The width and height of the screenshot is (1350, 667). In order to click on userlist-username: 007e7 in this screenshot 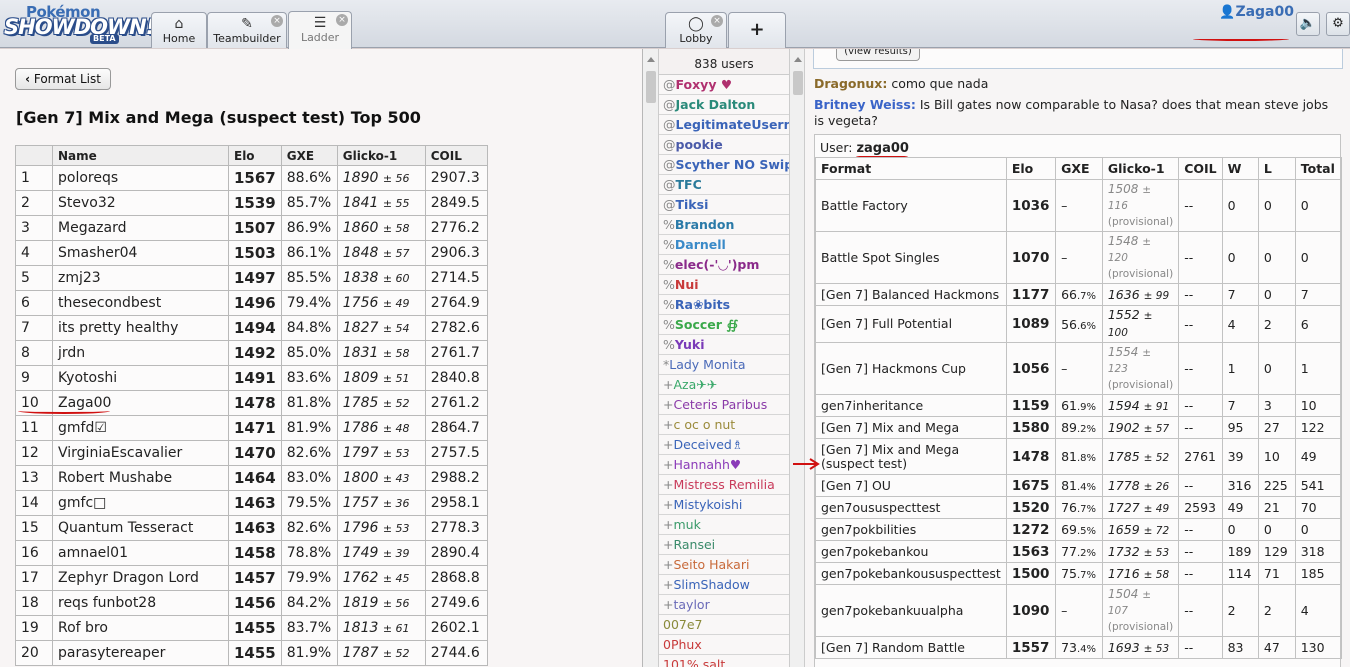, I will do `click(683, 624)`.